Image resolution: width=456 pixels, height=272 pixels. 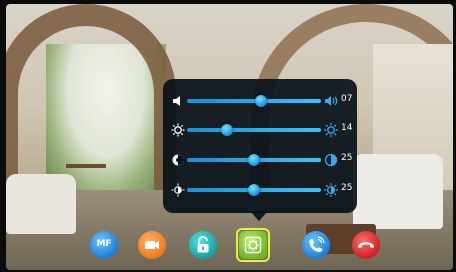 I want to click on settings-button, so click(x=253, y=245).